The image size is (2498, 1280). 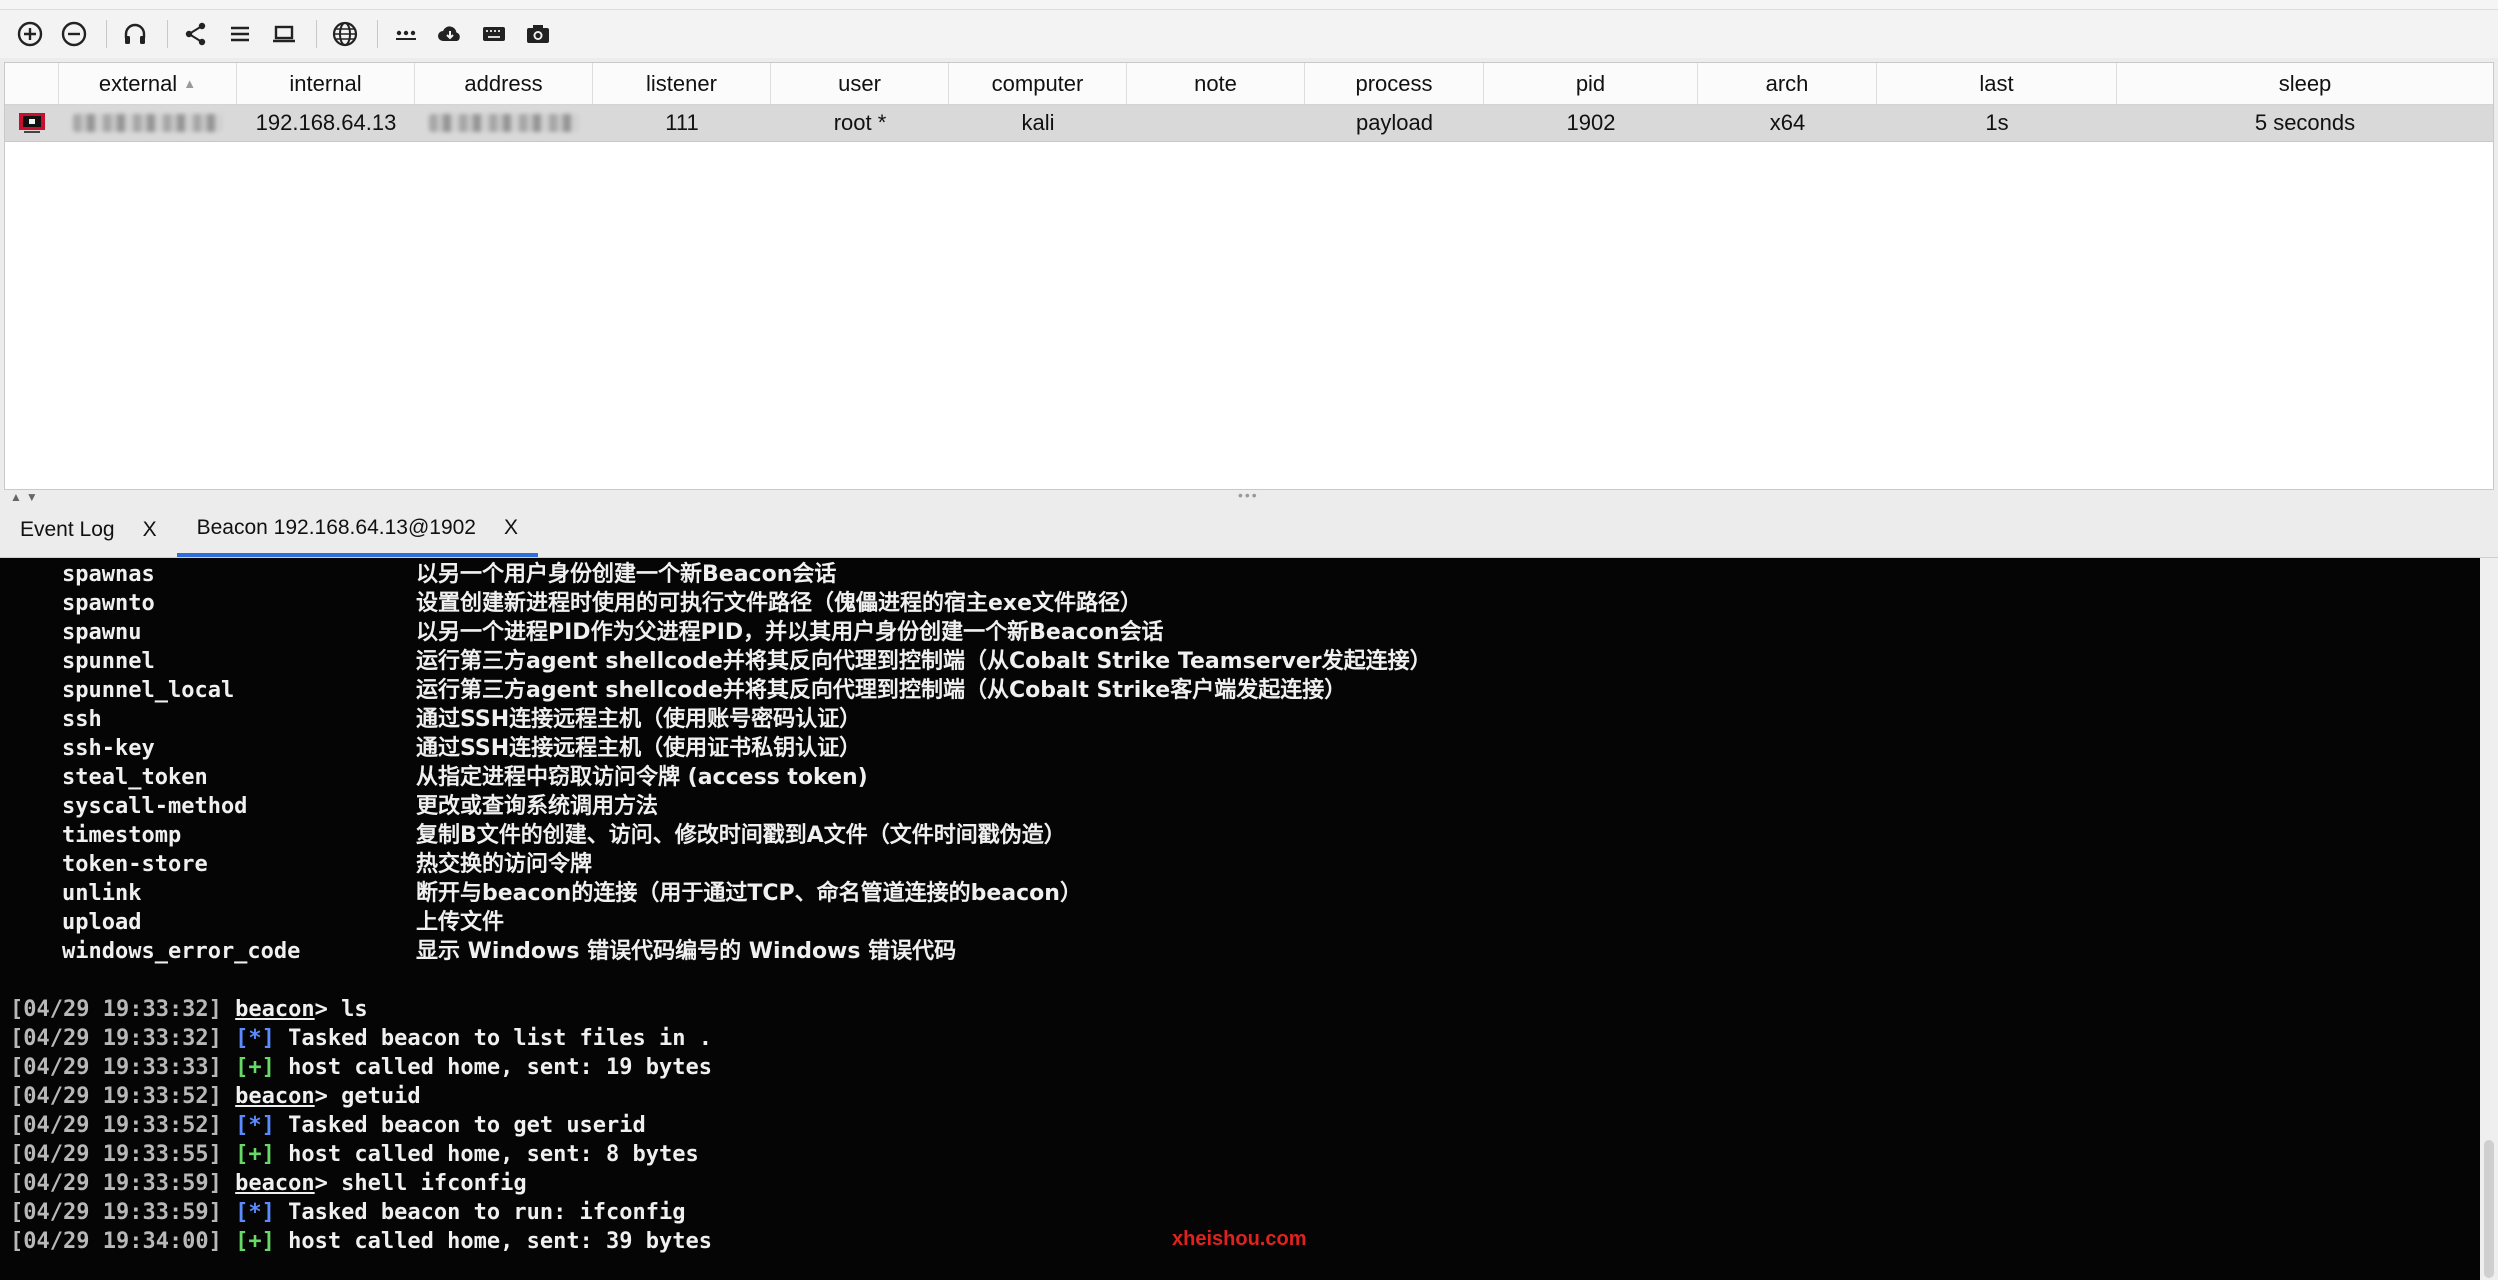 What do you see at coordinates (1216, 123) in the screenshot?
I see `cell-note` at bounding box center [1216, 123].